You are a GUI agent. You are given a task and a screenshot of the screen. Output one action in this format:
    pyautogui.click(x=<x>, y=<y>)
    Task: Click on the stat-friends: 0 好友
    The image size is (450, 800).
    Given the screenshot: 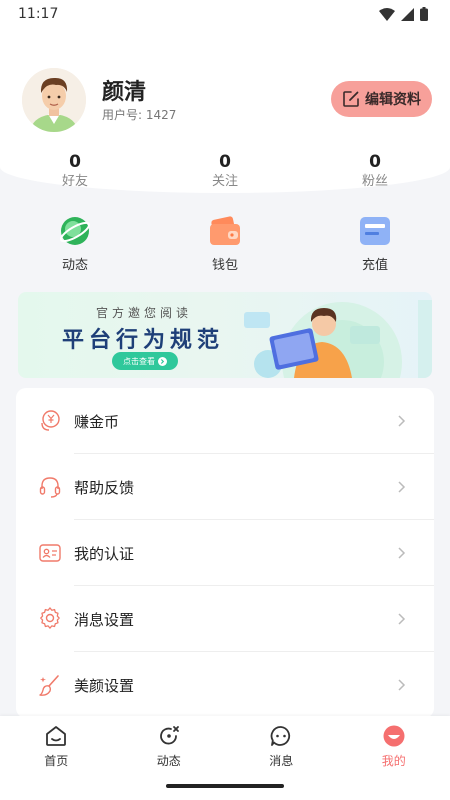 What is the action you would take?
    pyautogui.click(x=75, y=171)
    